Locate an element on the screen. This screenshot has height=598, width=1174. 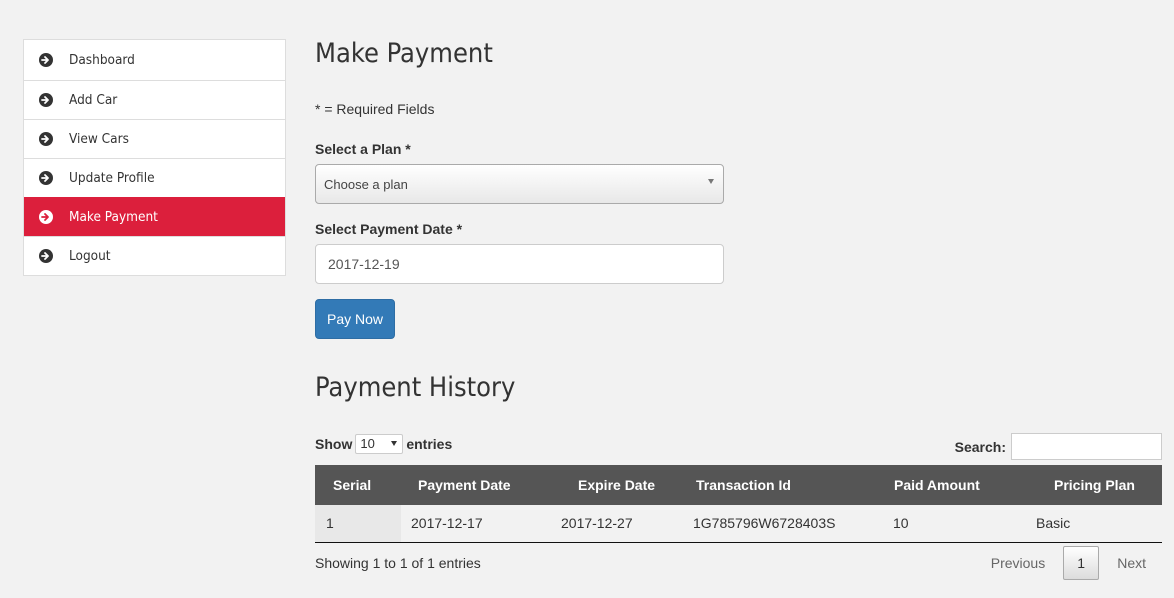
table-search: Search: is located at coordinates (1058, 446).